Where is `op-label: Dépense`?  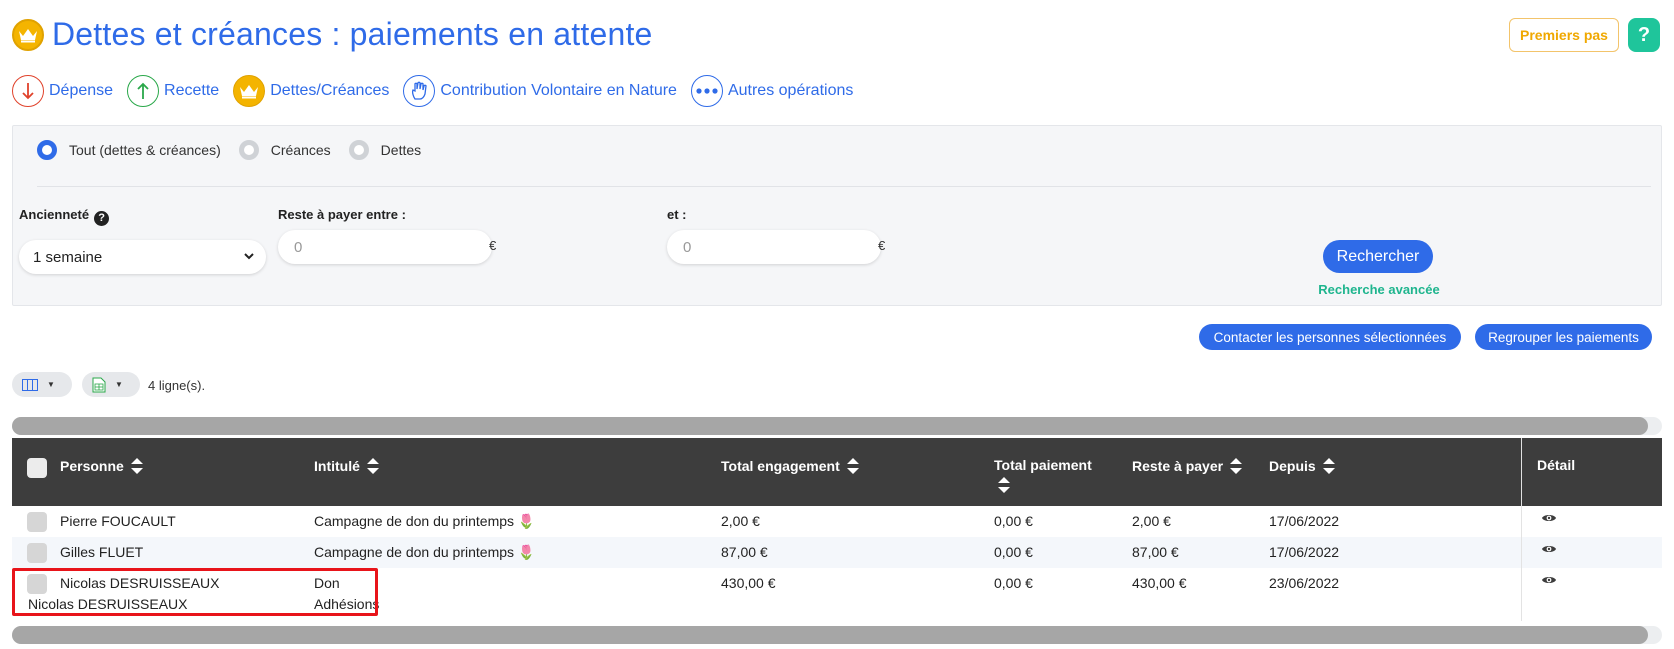
op-label: Dépense is located at coordinates (81, 90).